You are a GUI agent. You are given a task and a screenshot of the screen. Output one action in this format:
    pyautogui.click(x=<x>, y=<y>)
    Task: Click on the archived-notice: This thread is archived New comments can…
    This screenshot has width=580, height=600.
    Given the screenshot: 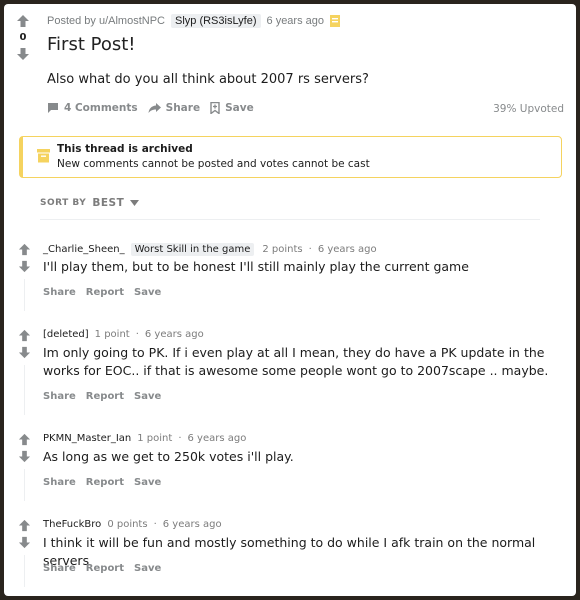 What is the action you would take?
    pyautogui.click(x=290, y=157)
    